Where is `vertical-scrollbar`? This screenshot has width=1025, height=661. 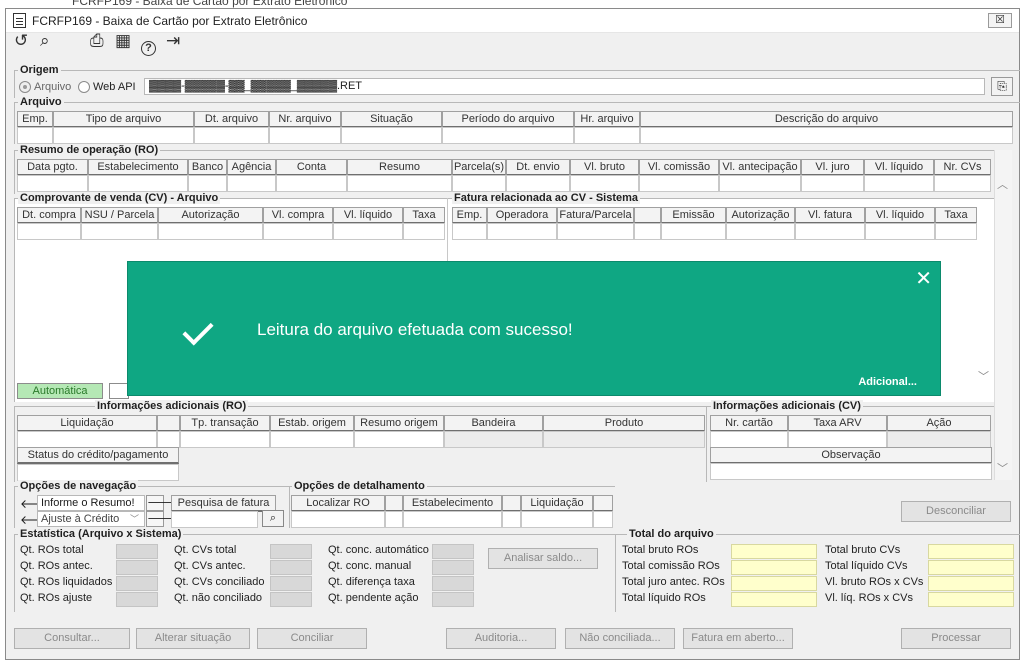 vertical-scrollbar is located at coordinates (1003, 315).